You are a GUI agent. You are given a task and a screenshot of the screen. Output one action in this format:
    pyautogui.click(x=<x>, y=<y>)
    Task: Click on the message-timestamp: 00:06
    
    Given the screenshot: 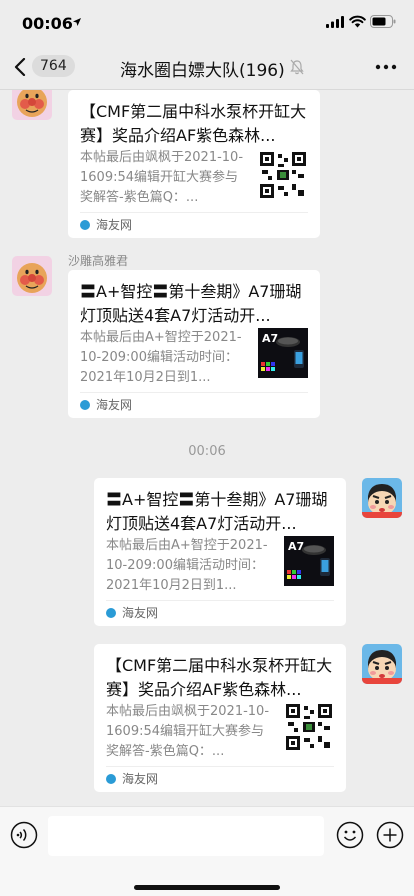 What is the action you would take?
    pyautogui.click(x=207, y=451)
    